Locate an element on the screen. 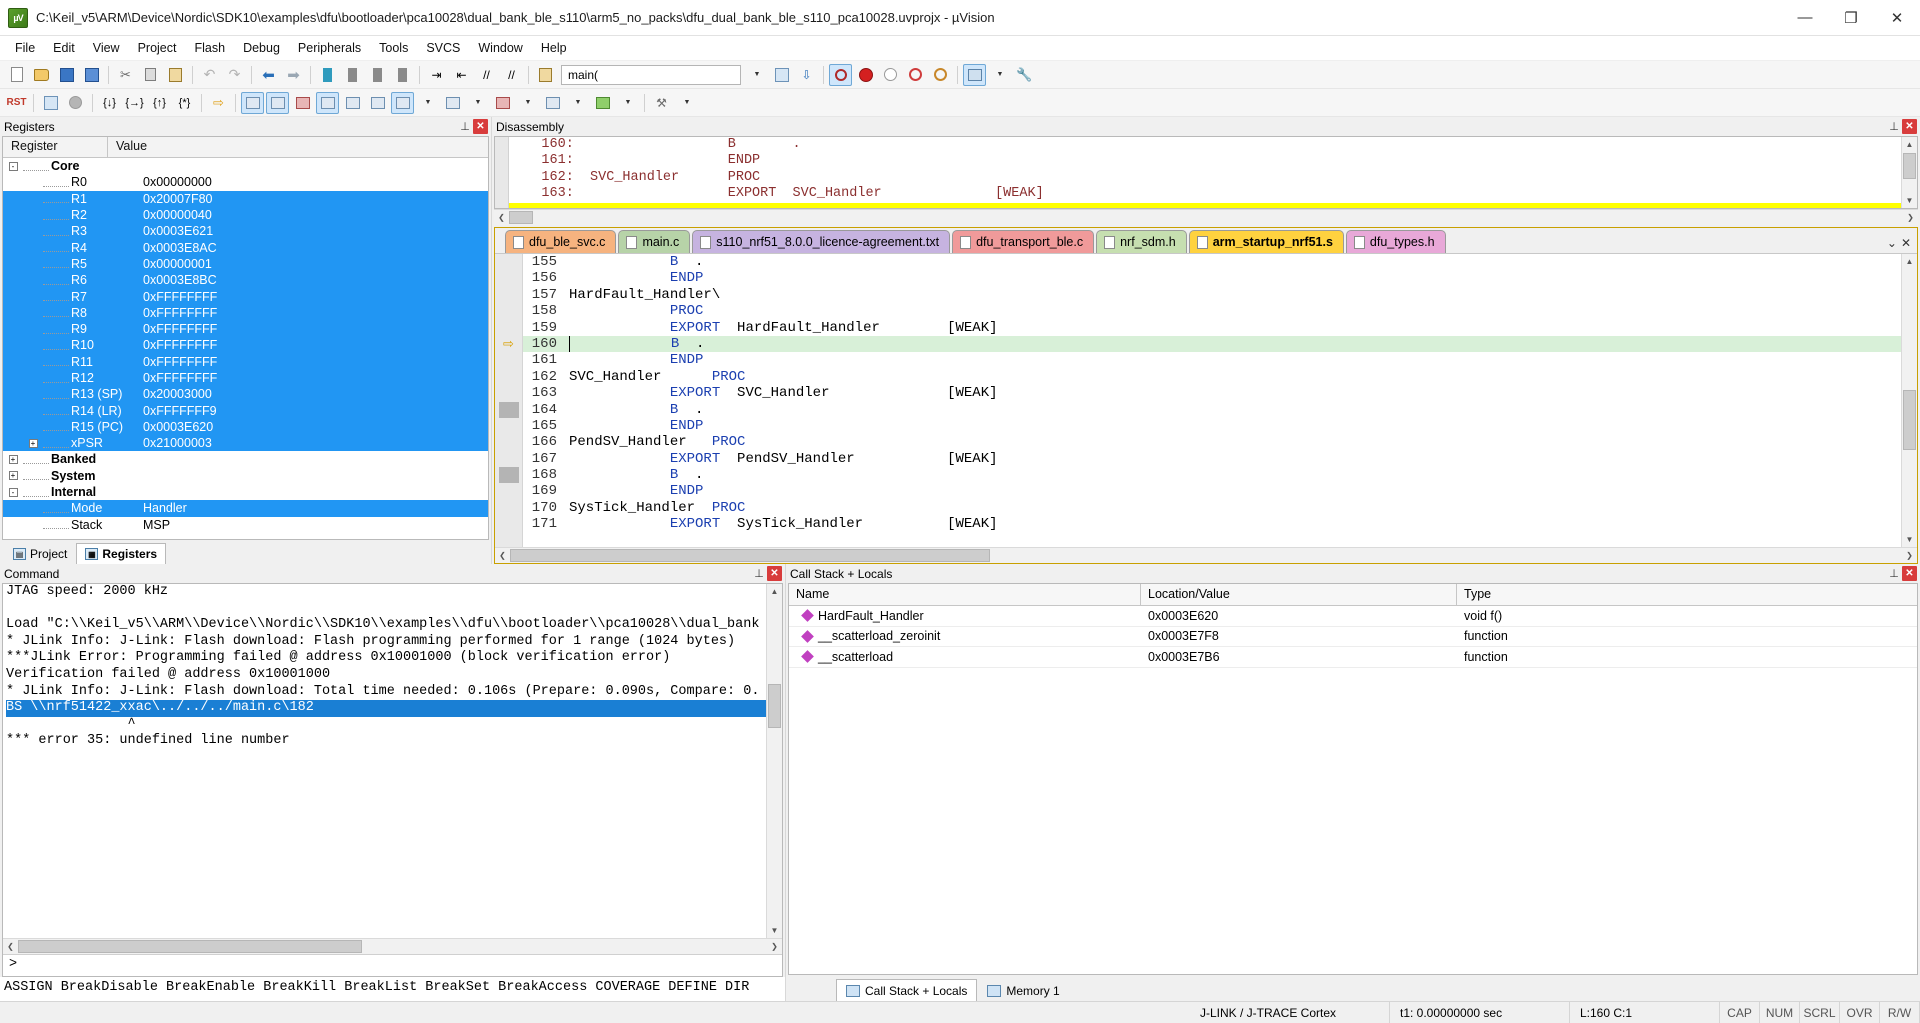 Image resolution: width=1920 pixels, height=1023 pixels. copy-icon is located at coordinates (150, 75).